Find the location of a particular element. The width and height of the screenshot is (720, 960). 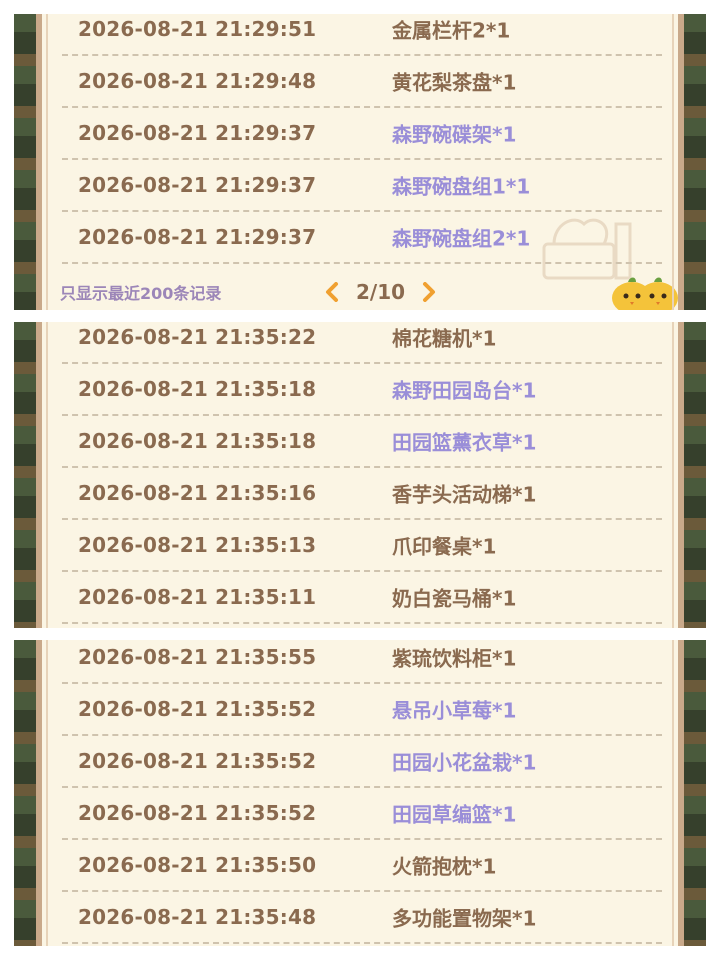

list-item: 2026-08-21 21:35:13 爪印餐桌*1 is located at coordinates (362, 546).